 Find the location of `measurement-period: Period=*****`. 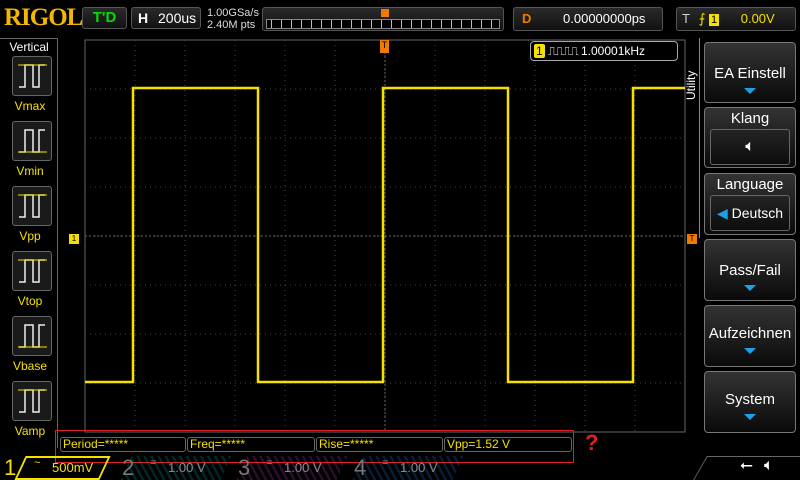

measurement-period: Period=***** is located at coordinates (123, 444).